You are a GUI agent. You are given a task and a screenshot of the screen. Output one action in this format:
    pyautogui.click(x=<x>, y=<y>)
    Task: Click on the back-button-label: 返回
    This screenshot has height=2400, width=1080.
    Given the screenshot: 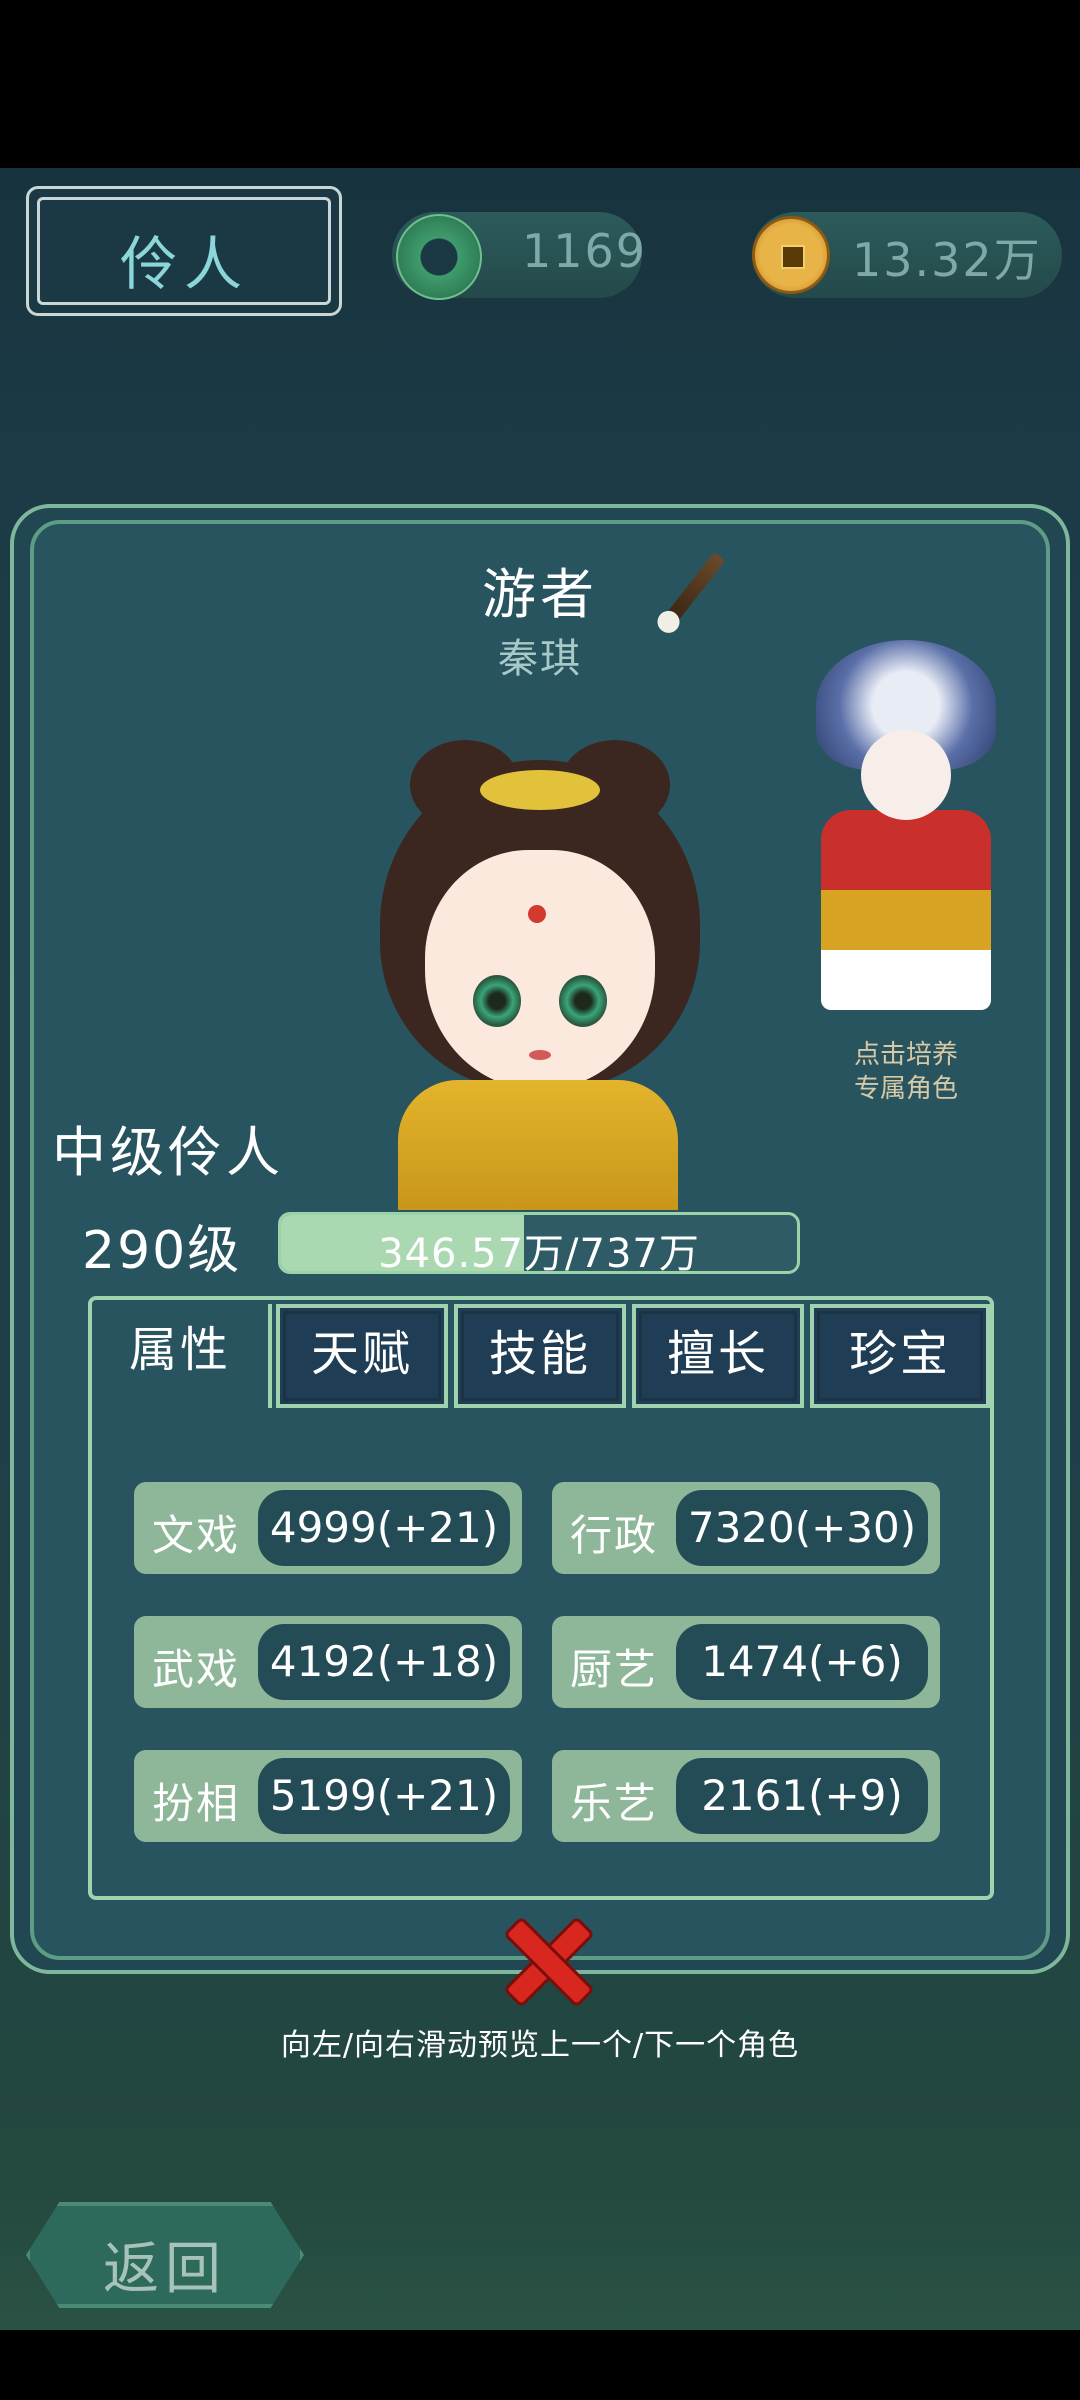 What is the action you would take?
    pyautogui.click(x=165, y=2269)
    